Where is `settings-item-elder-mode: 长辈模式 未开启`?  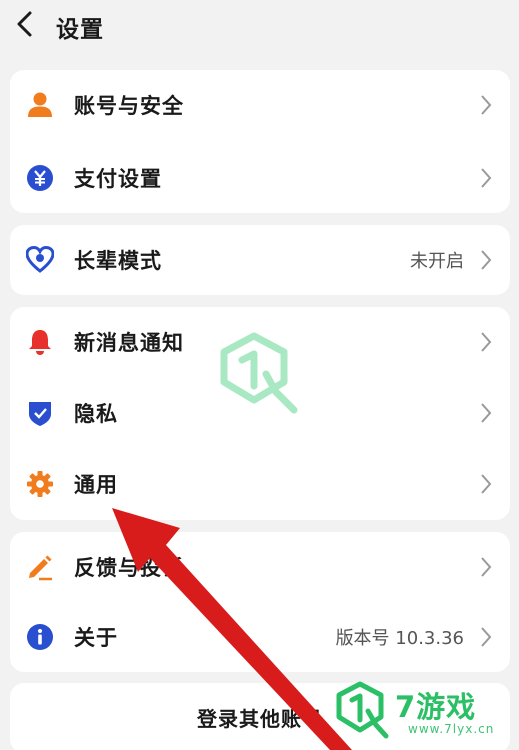
settings-item-elder-mode: 长辈模式 未开启 is located at coordinates (260, 260).